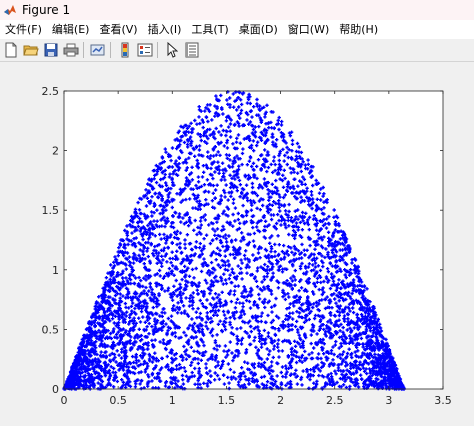  I want to click on x-tick-label: 0, so click(64, 400).